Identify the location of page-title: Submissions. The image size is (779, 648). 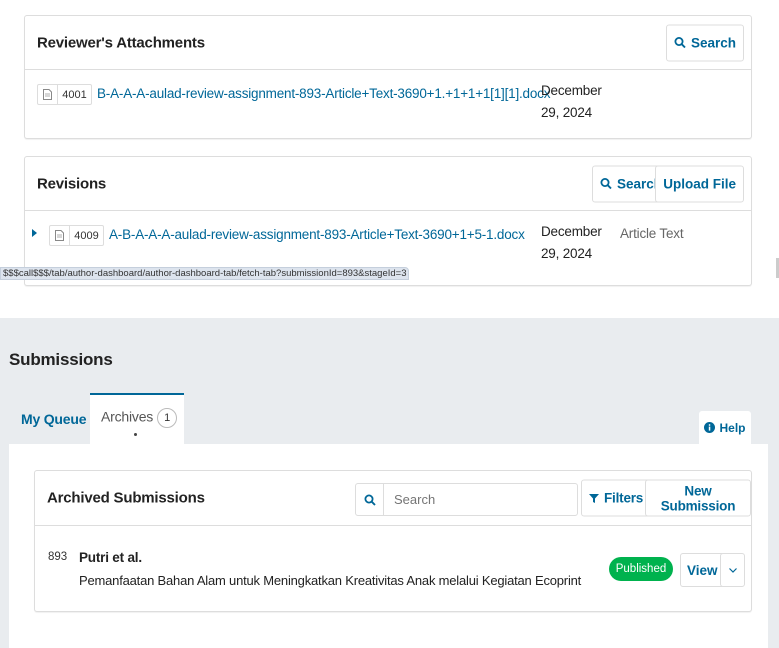
(61, 359).